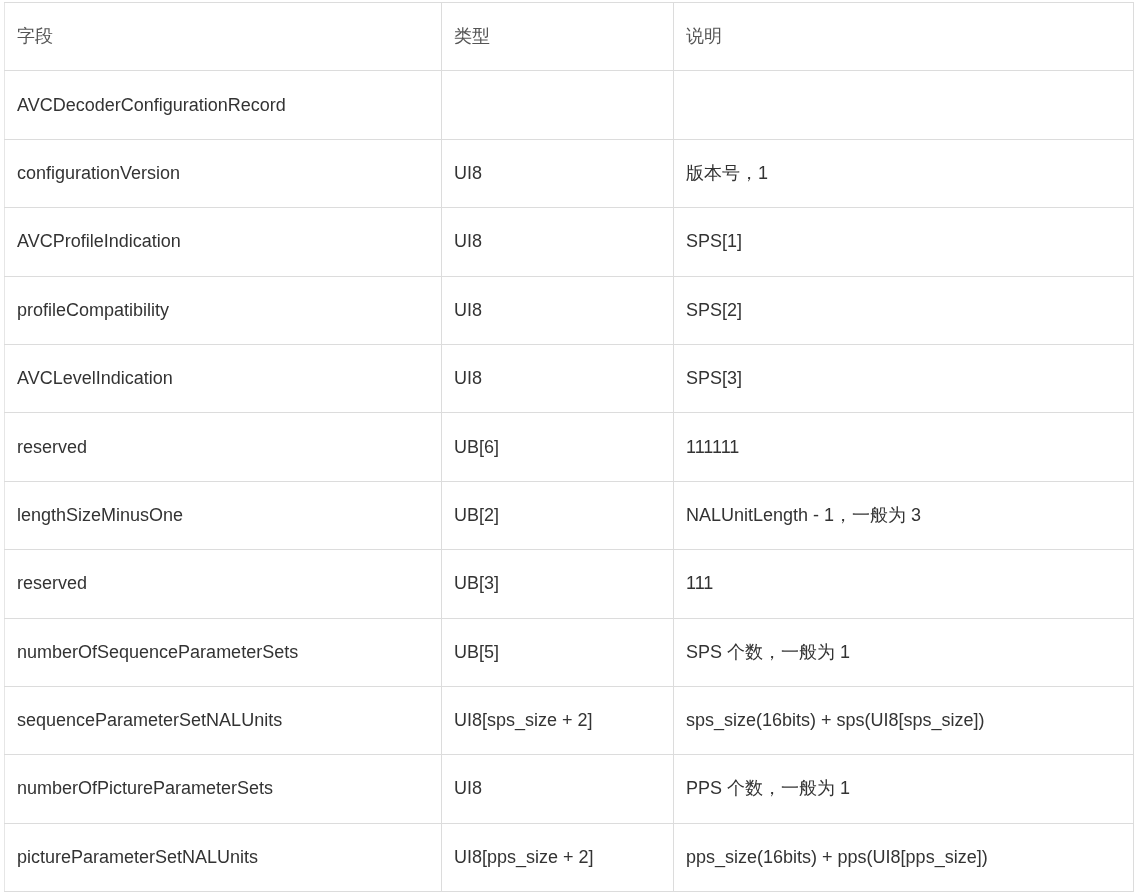  Describe the element at coordinates (903, 447) in the screenshot. I see `table-cell: 111111` at that location.